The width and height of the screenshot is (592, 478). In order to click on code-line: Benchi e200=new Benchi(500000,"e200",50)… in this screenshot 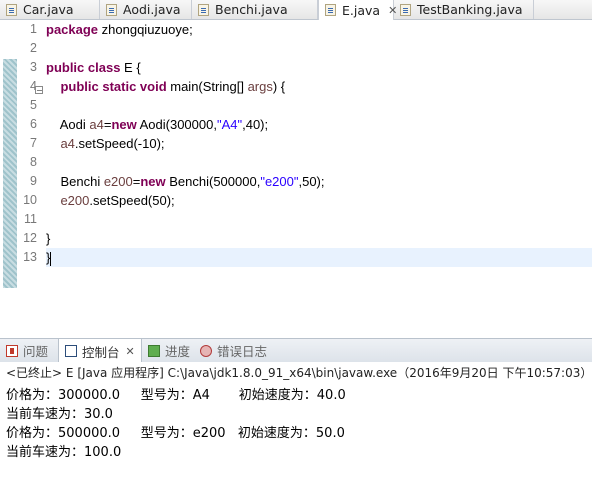, I will do `click(319, 181)`.